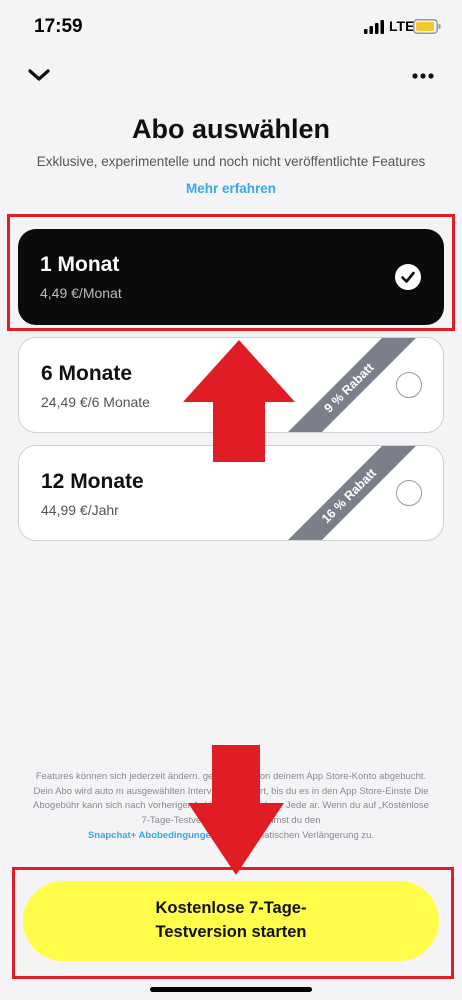 The image size is (462, 1000). I want to click on plan-price: 44,99 €/Jahr, so click(80, 510).